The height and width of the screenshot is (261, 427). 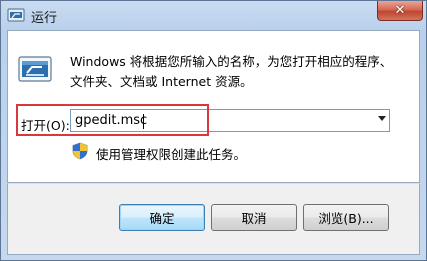 What do you see at coordinates (16, 15) in the screenshot?
I see `run-app-icon` at bounding box center [16, 15].